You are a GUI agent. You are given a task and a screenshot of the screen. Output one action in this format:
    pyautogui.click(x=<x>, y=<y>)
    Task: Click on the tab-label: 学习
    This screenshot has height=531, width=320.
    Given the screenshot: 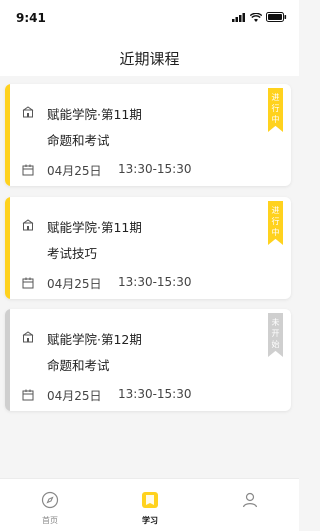 What is the action you would take?
    pyautogui.click(x=150, y=520)
    